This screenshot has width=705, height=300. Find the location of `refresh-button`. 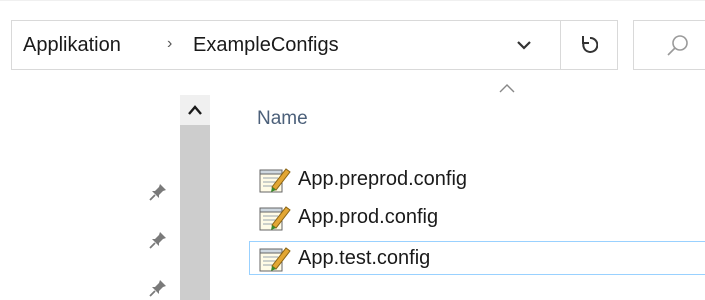

refresh-button is located at coordinates (589, 45).